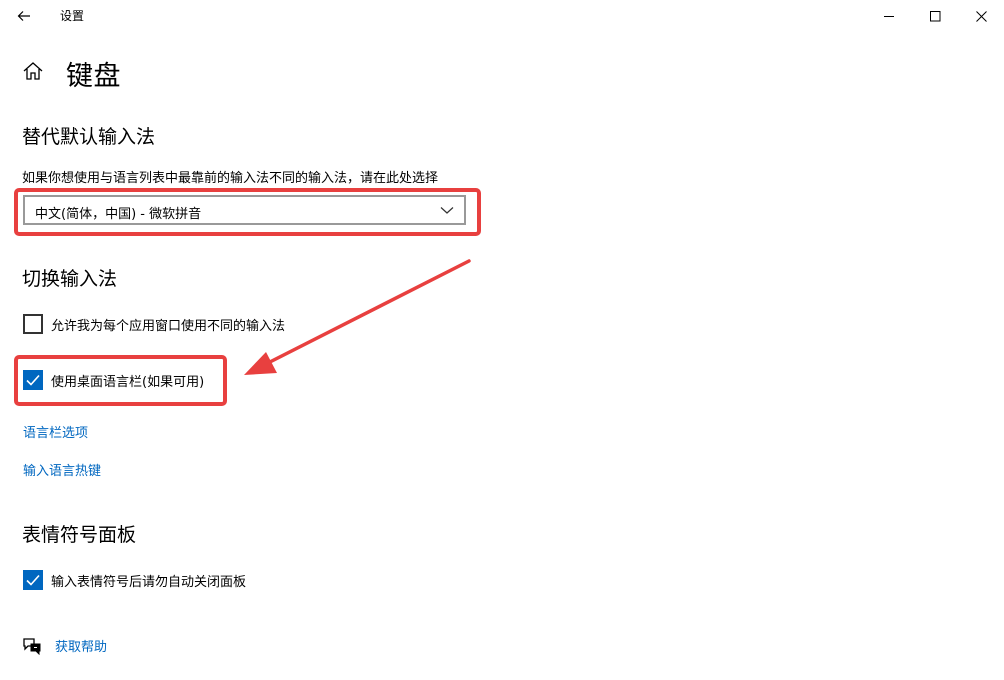 This screenshot has height=680, width=1004. I want to click on home-button, so click(34, 72).